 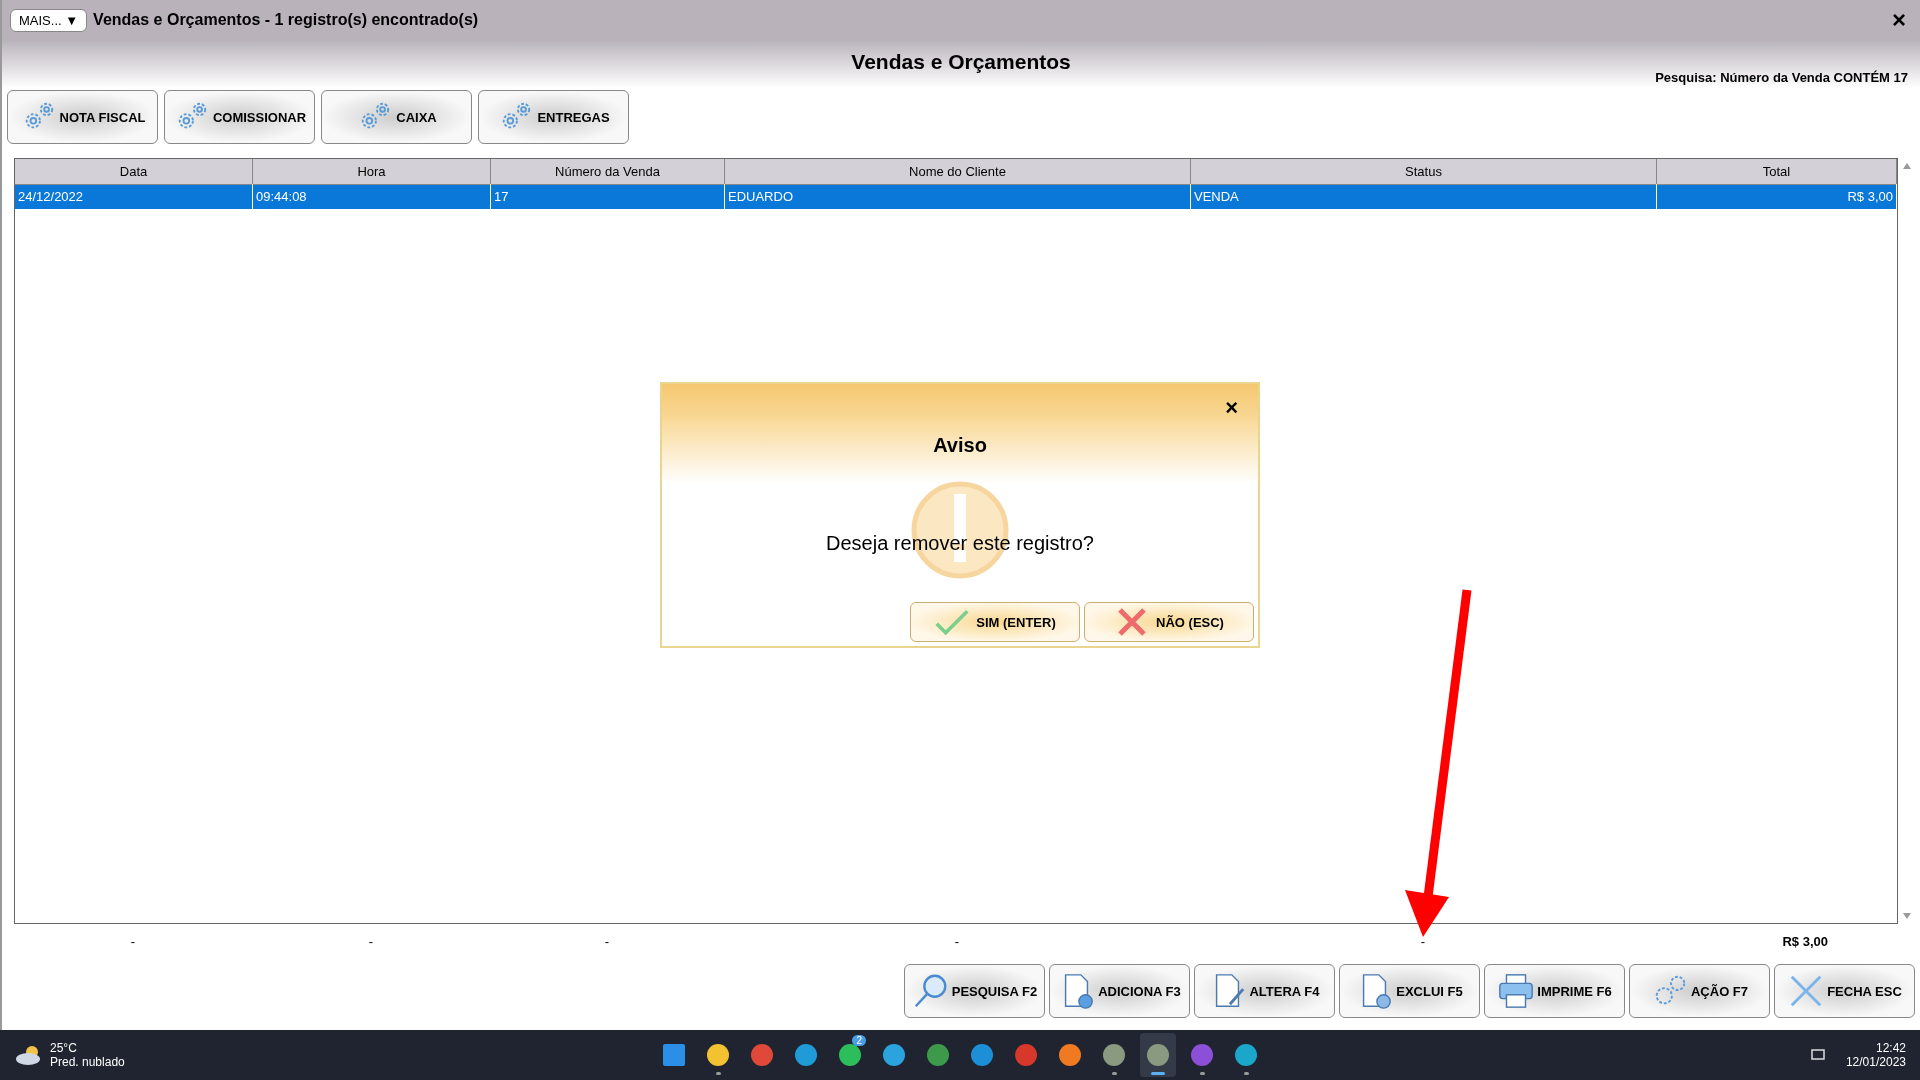 I want to click on clock-time: 12:42, so click(x=1890, y=1048).